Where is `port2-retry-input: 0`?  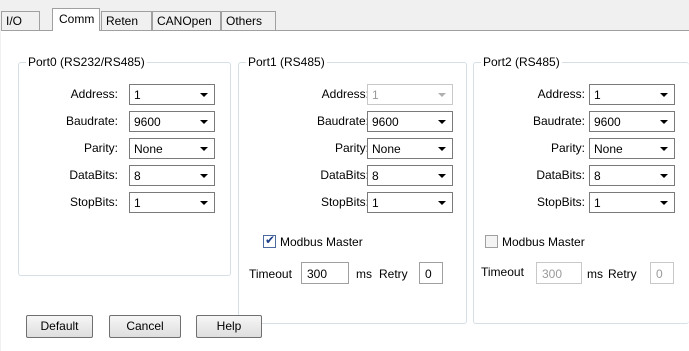 port2-retry-input: 0 is located at coordinates (662, 273).